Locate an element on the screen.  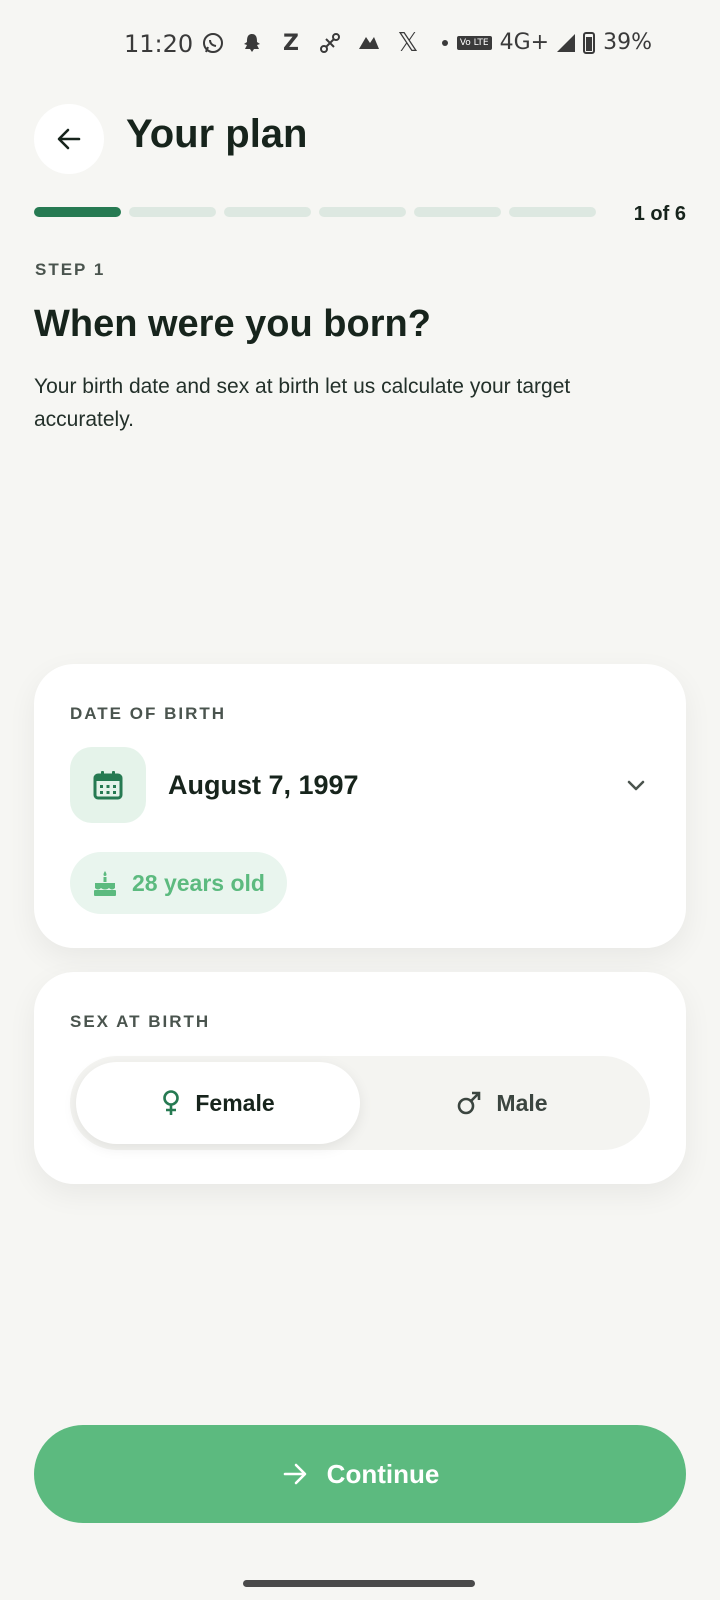
system-icons: Vo LTE 4G+ 39% is located at coordinates (554, 42).